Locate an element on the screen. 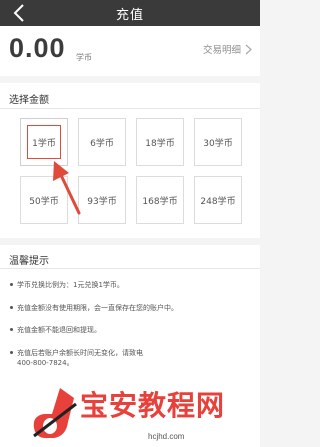  balance-amount: 0.00 is located at coordinates (37, 48).